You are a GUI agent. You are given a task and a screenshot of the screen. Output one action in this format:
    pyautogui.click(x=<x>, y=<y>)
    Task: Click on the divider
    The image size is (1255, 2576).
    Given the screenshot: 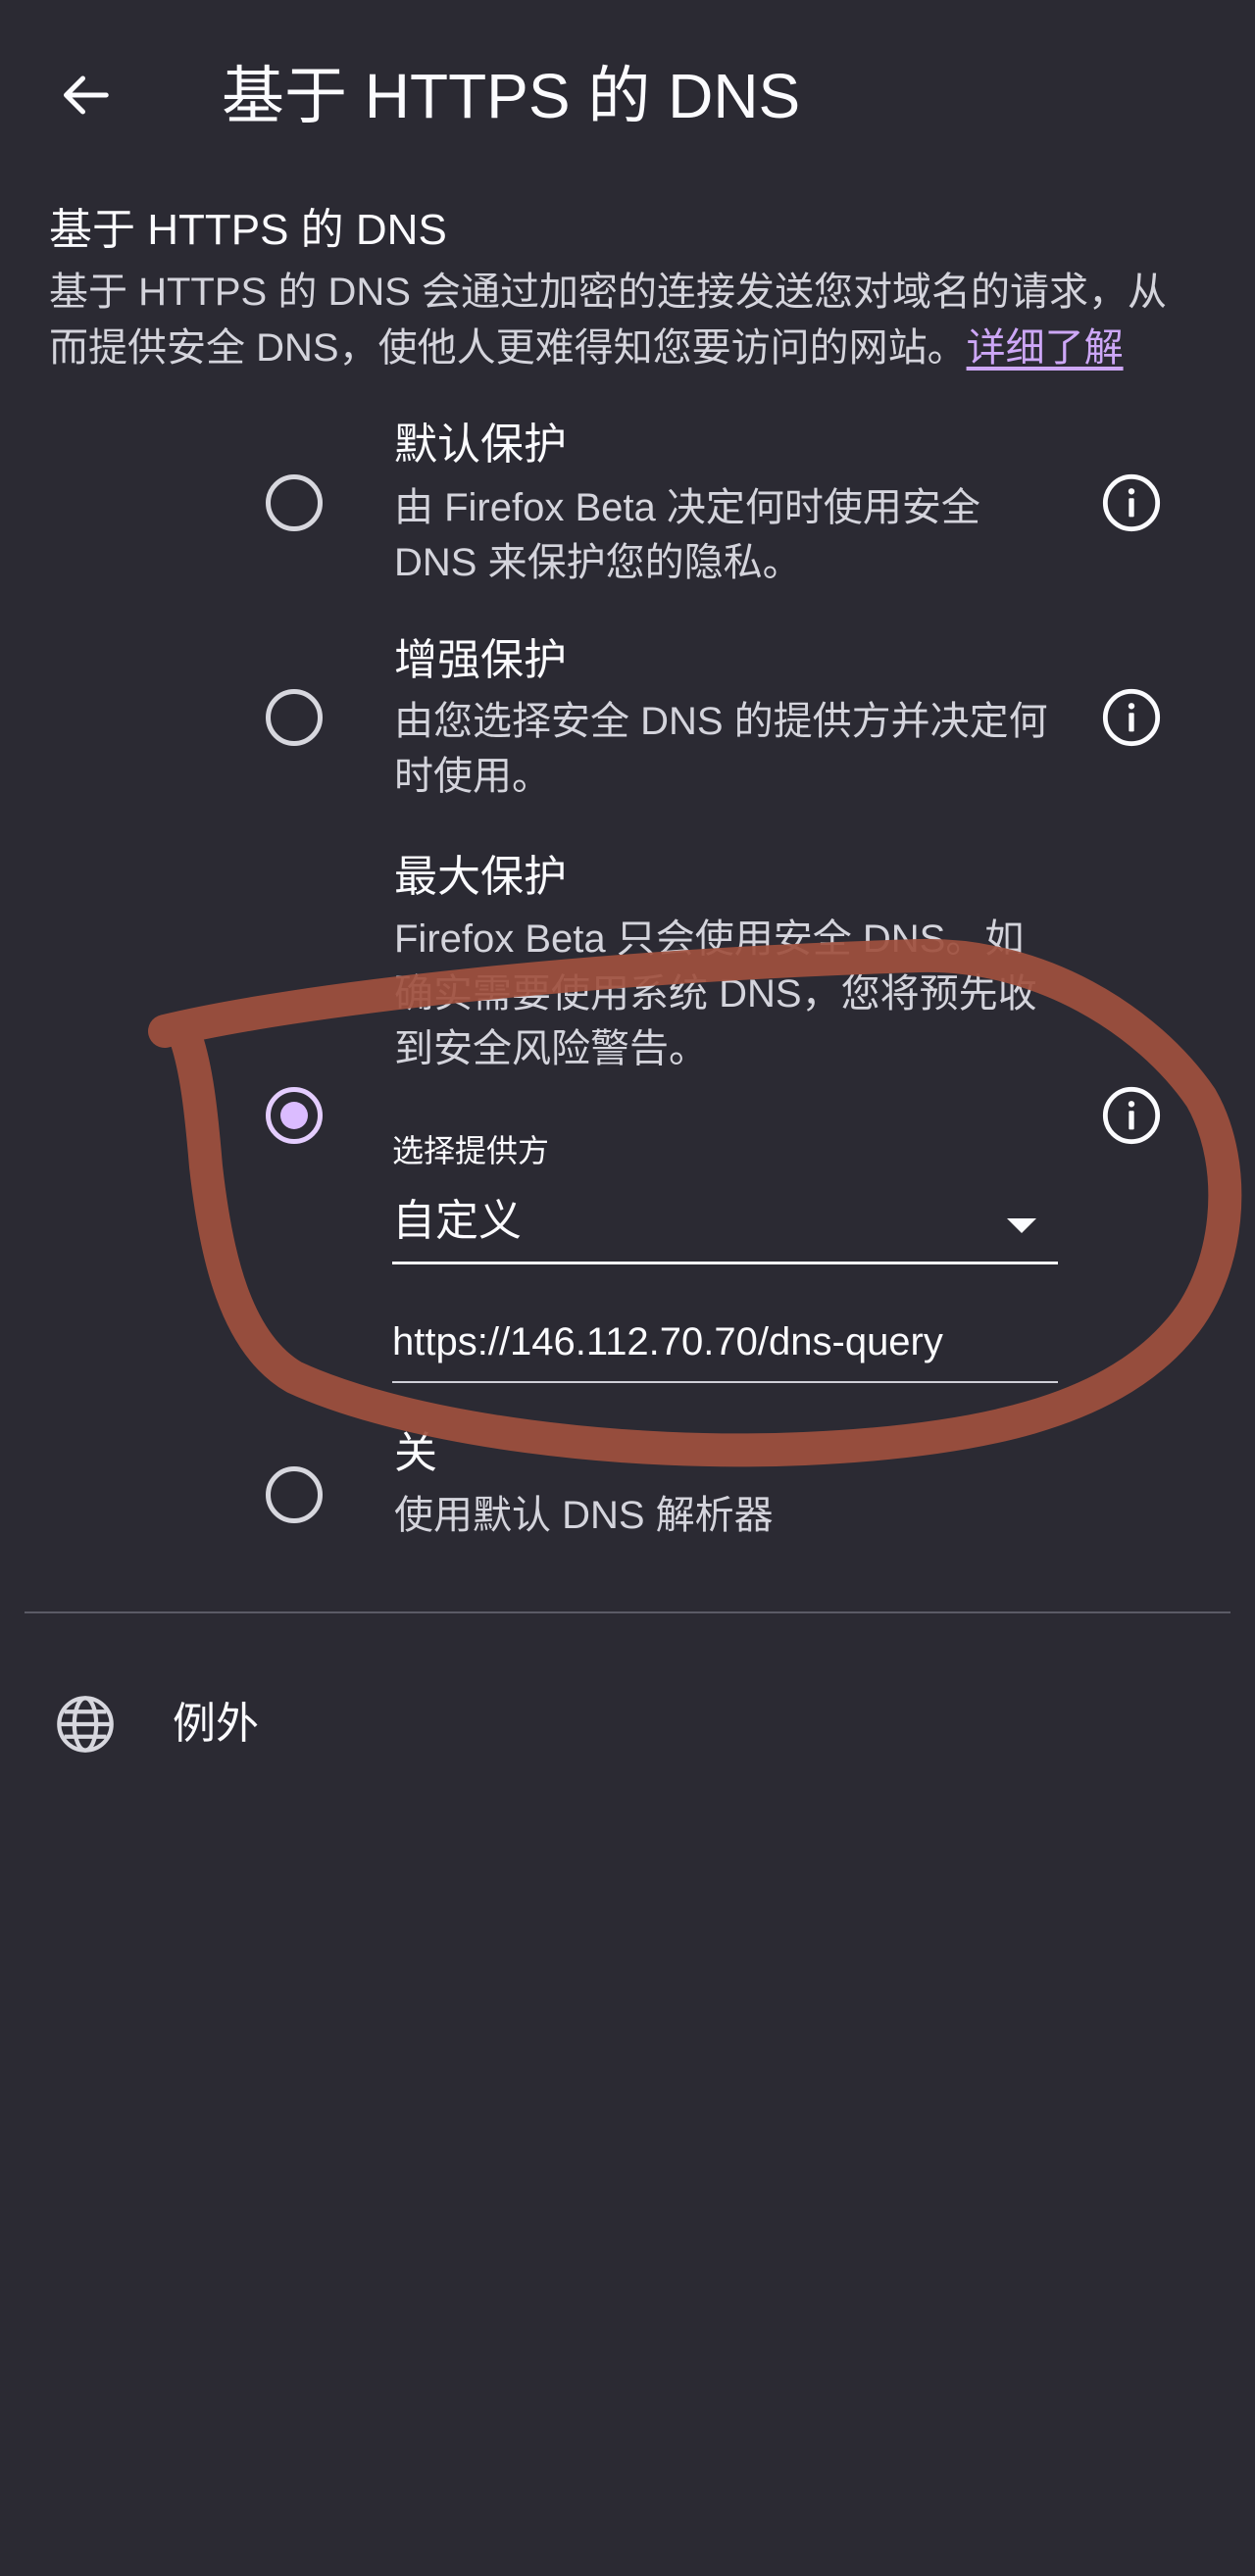 What is the action you would take?
    pyautogui.click(x=627, y=1612)
    